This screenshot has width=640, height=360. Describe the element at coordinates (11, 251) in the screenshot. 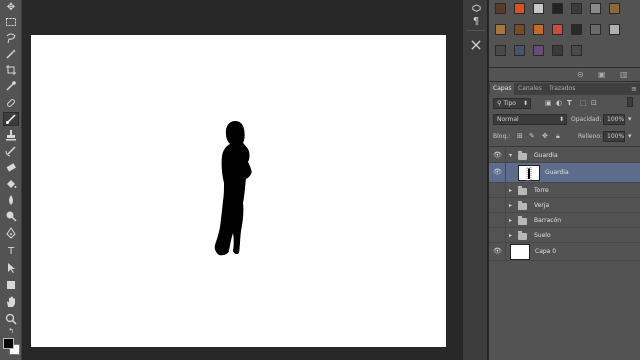

I see `type-tool-icon: T` at that location.